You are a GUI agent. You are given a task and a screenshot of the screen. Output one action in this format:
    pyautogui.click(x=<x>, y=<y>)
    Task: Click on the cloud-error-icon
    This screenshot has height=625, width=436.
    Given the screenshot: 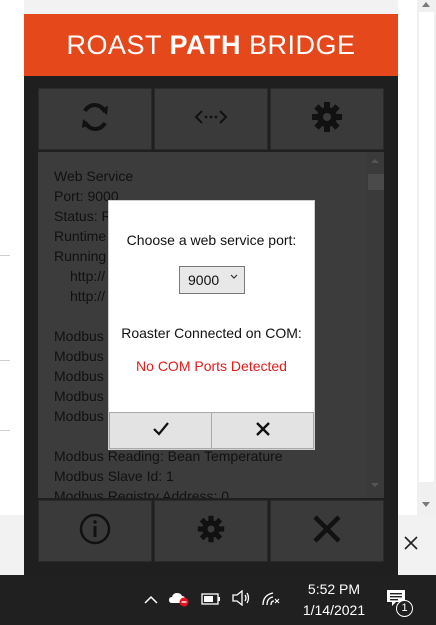 What is the action you would take?
    pyautogui.click(x=179, y=600)
    